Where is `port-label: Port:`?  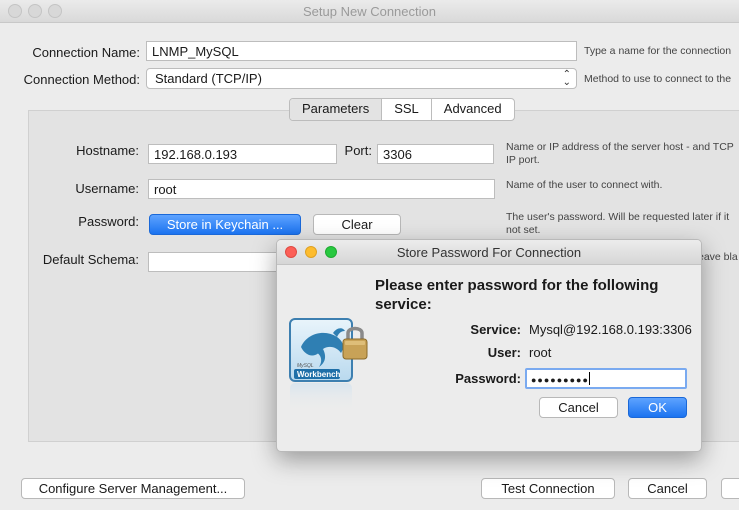
port-label: Port: is located at coordinates (358, 150).